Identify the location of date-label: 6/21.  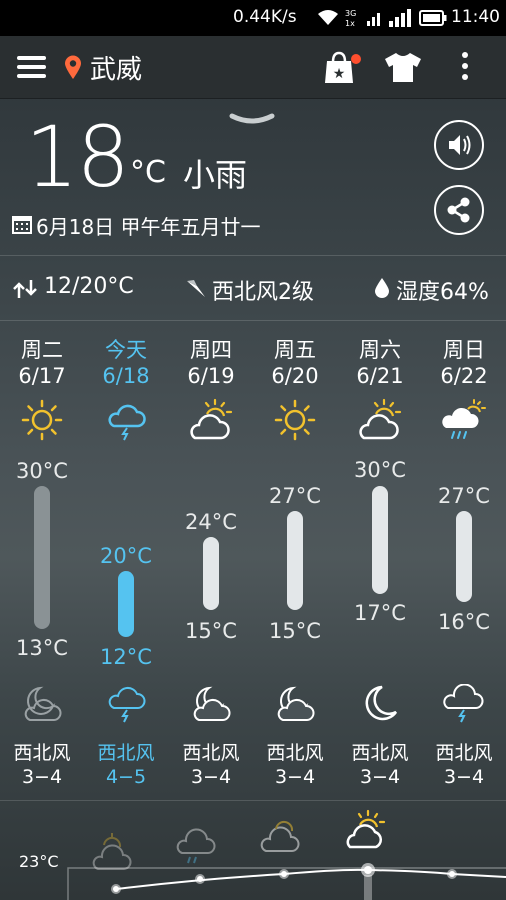
(380, 376).